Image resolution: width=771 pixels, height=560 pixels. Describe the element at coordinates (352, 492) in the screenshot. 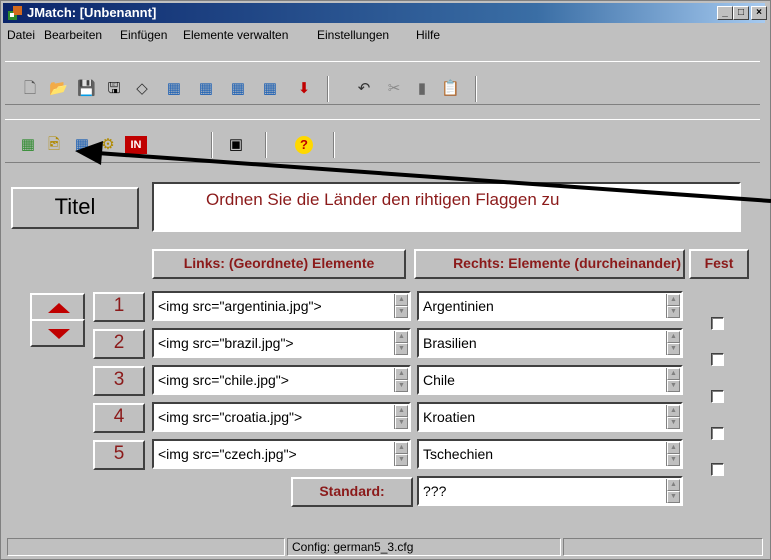

I see `standard-button: Standard:` at that location.